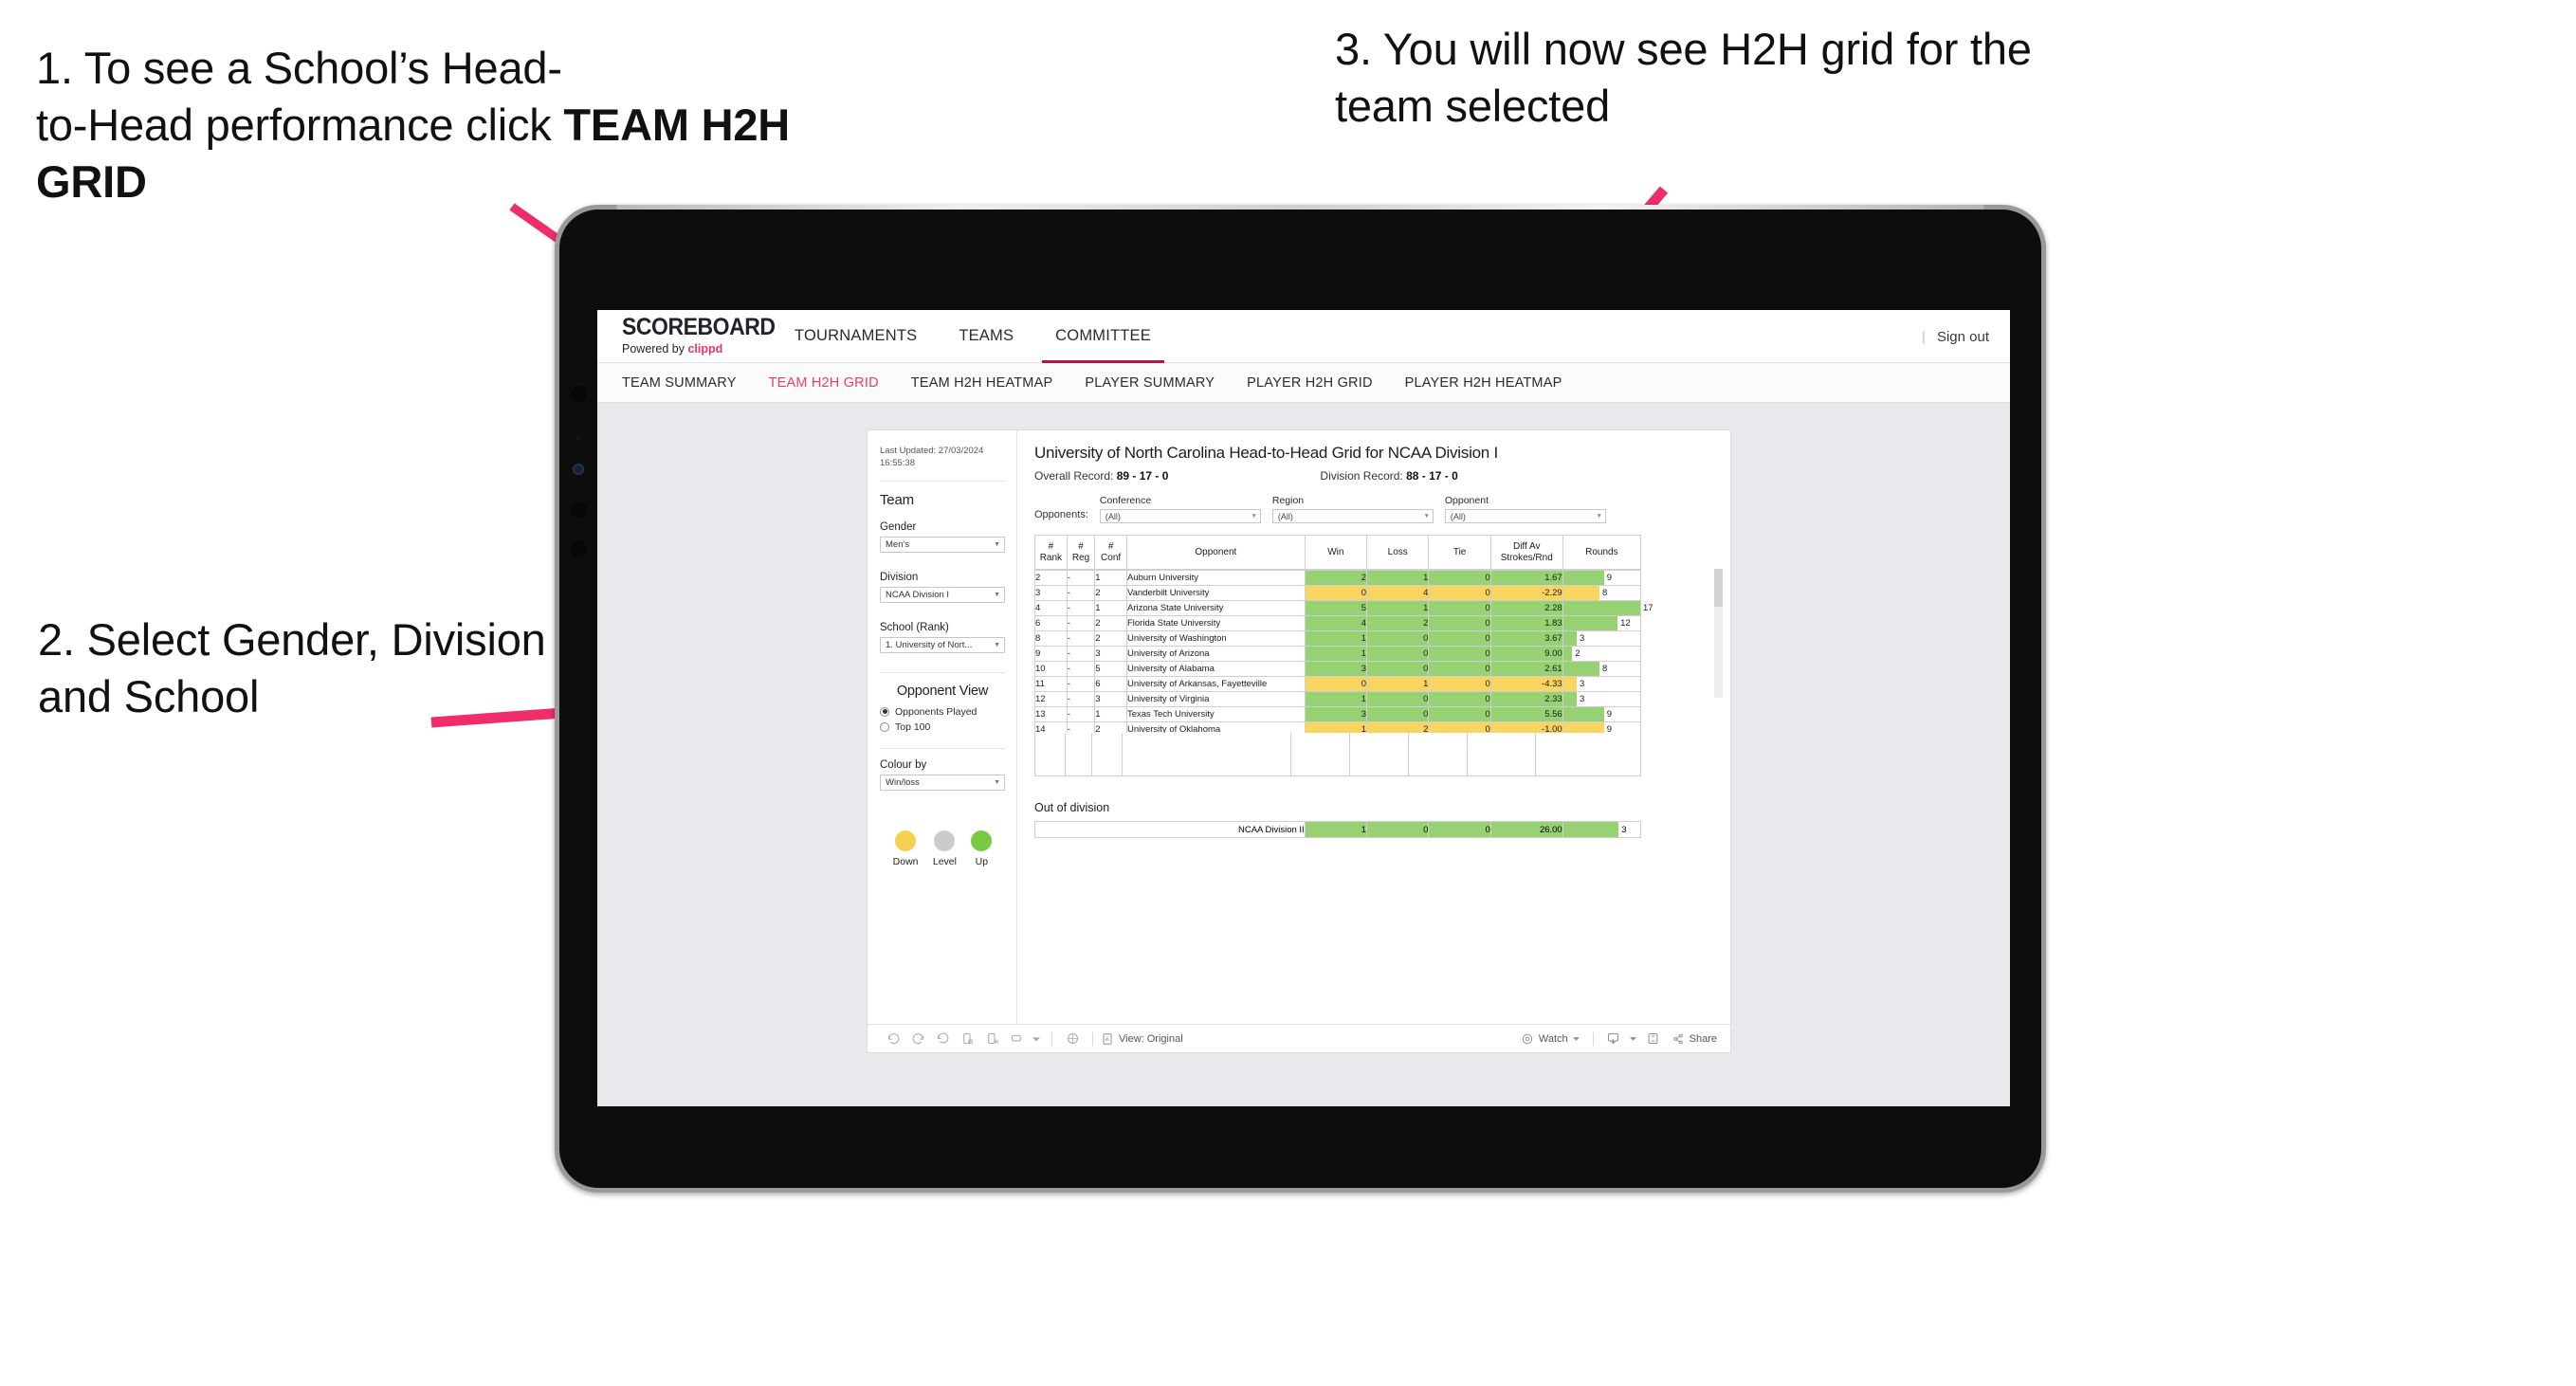 The image size is (2576, 1386). What do you see at coordinates (1142, 1039) in the screenshot?
I see `view-original-control: View: Original` at bounding box center [1142, 1039].